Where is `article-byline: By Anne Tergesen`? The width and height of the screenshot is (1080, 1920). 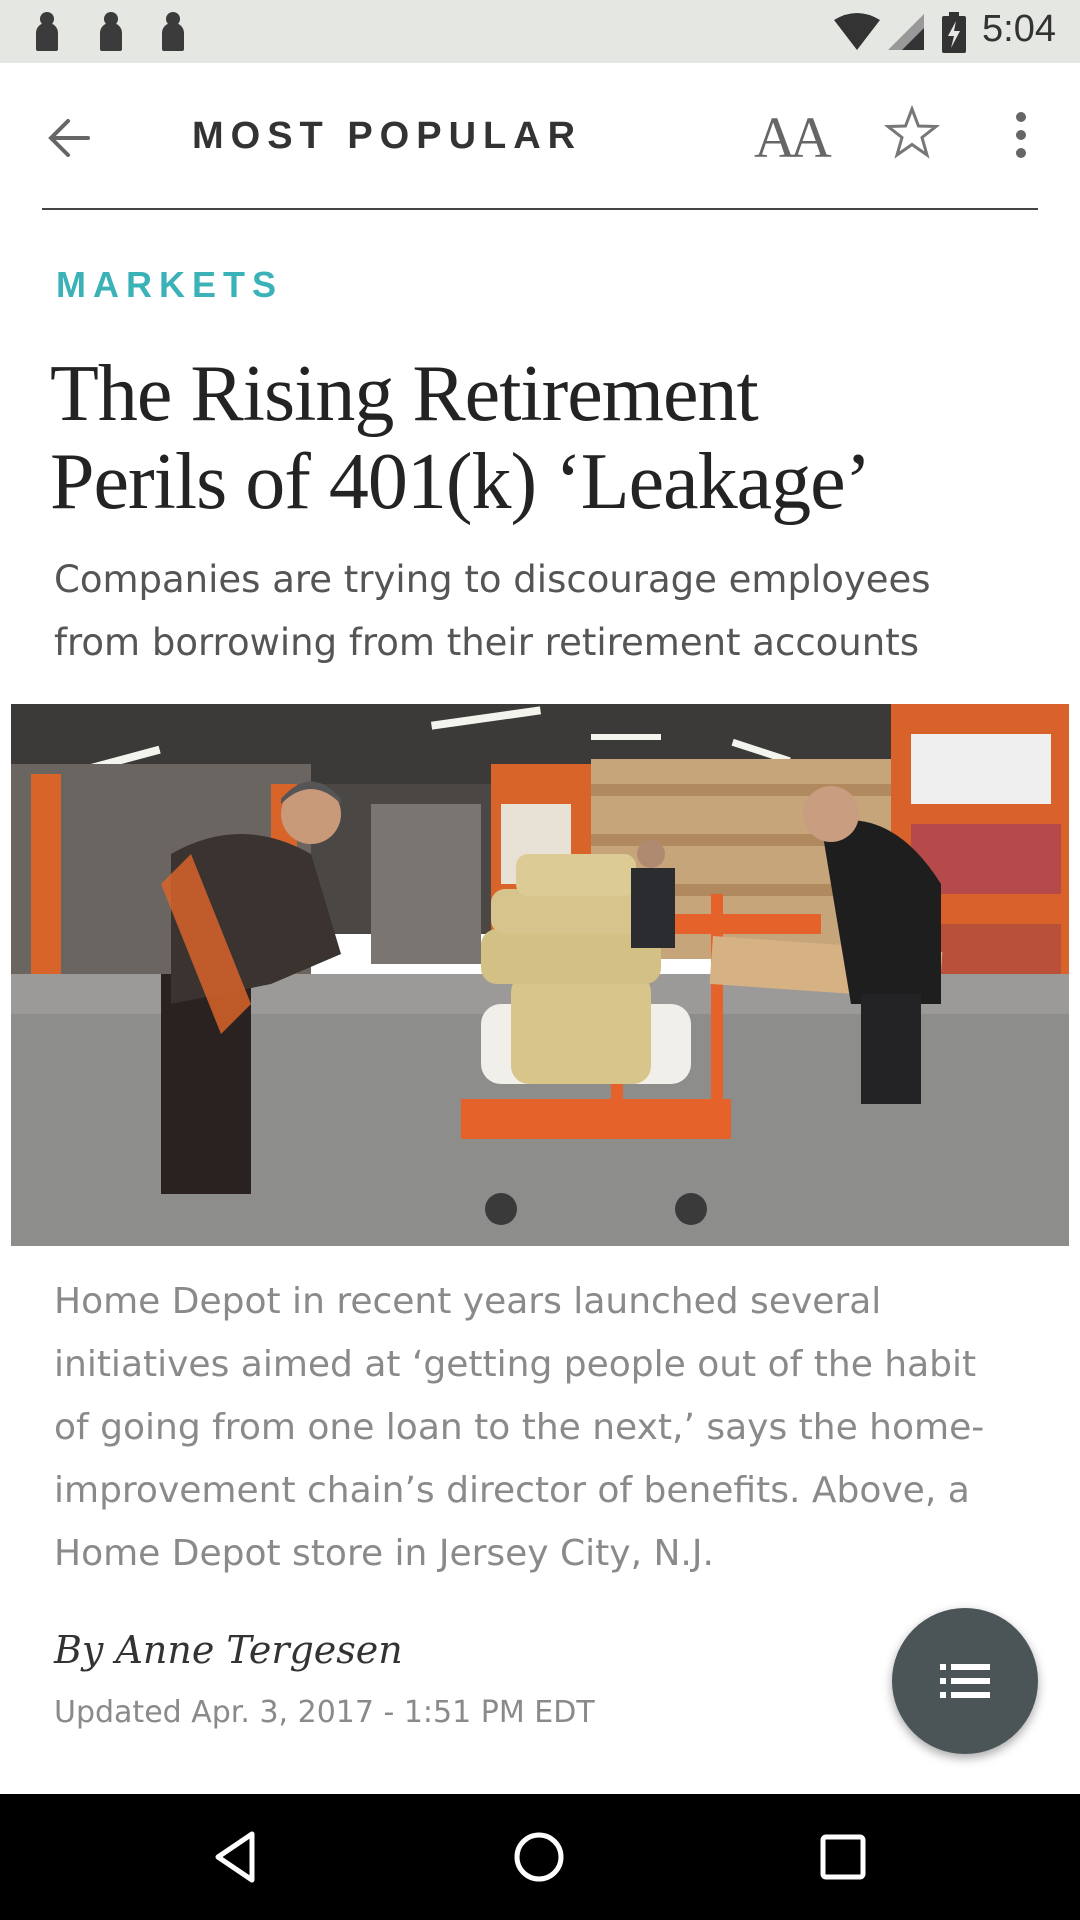
article-byline: By Anne Tergesen is located at coordinates (228, 1650).